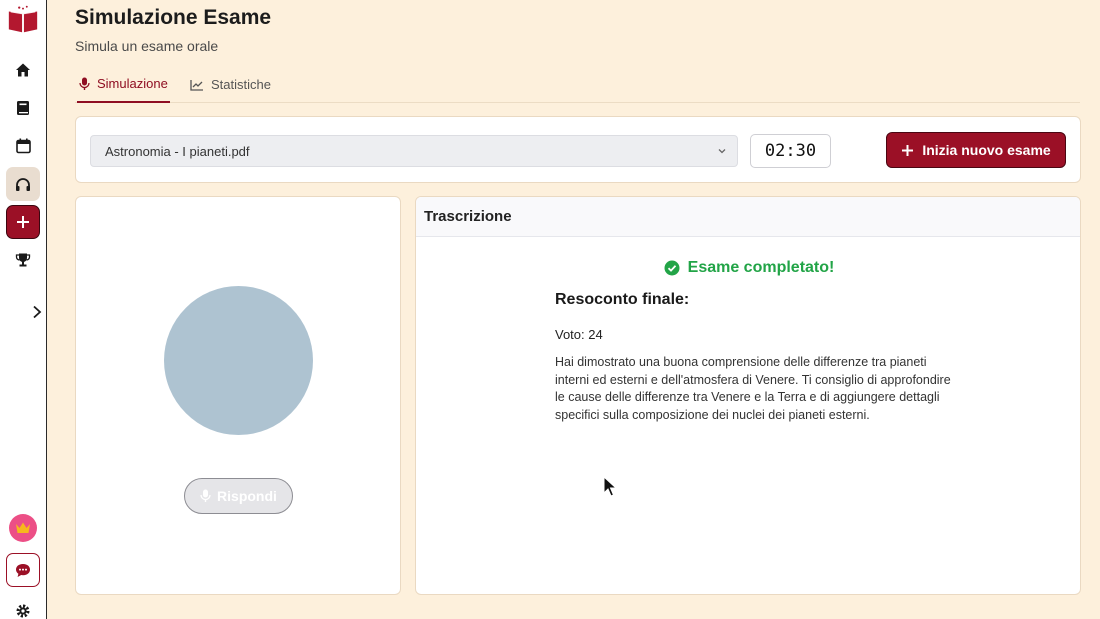 The image size is (1100, 619). Describe the element at coordinates (23, 146) in the screenshot. I see `calendar-icon` at that location.